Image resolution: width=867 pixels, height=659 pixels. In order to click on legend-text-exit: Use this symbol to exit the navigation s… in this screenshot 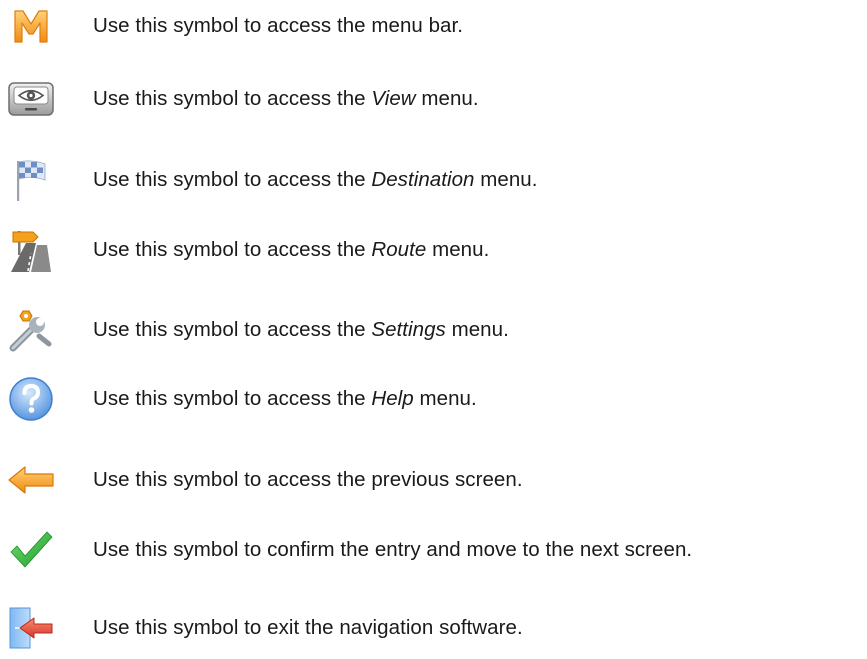, I will do `click(308, 627)`.